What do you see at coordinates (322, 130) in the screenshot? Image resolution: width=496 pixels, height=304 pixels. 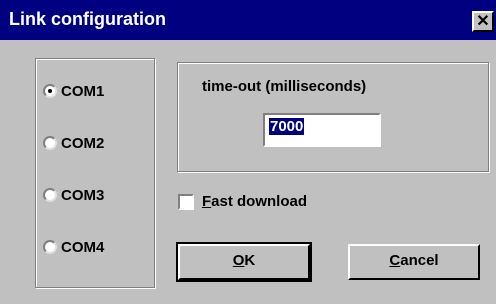 I see `timeout-input: 7000` at bounding box center [322, 130].